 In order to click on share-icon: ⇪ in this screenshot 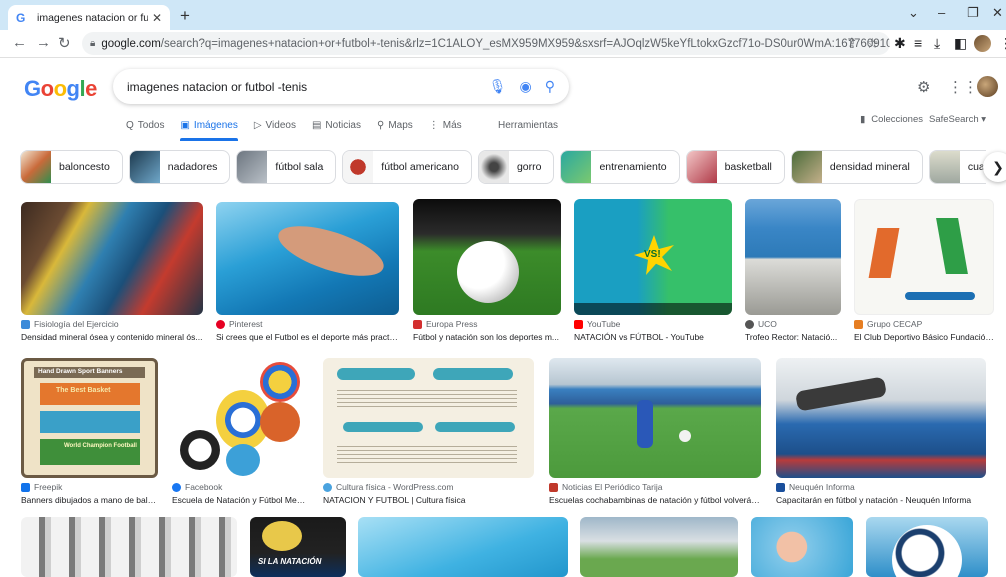, I will do `click(852, 43)`.